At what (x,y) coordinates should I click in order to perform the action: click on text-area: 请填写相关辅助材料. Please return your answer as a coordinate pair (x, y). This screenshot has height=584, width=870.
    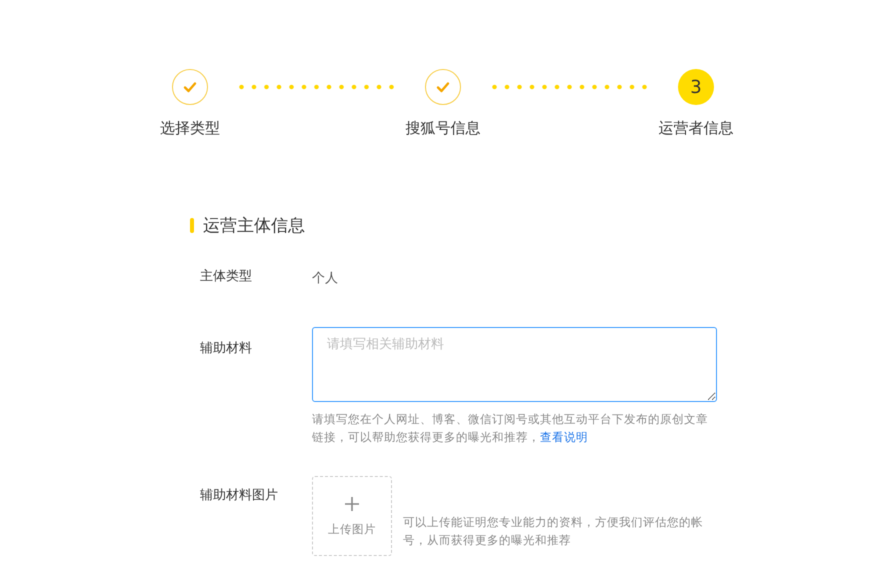
    Looking at the image, I should click on (514, 364).